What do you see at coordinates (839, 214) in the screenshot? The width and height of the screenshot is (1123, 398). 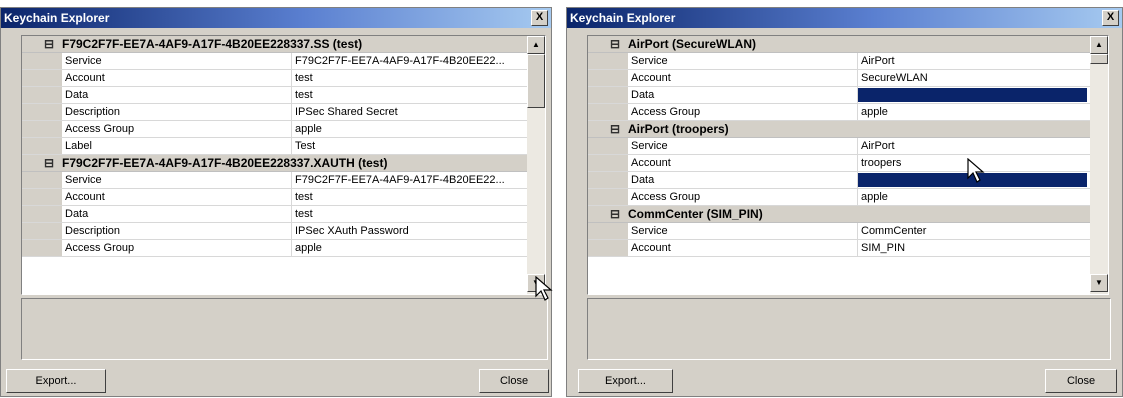 I see `group-header-row: ⊟ CommCenter (SIM_PIN)` at bounding box center [839, 214].